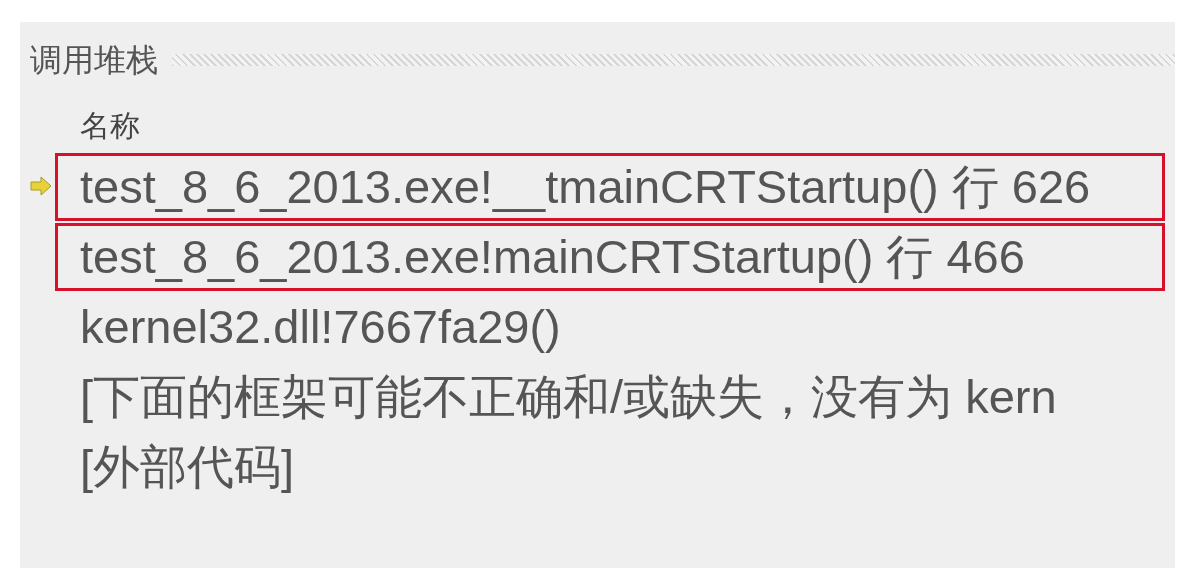 The image size is (1200, 588). What do you see at coordinates (110, 125) in the screenshot?
I see `column-header: 名称` at bounding box center [110, 125].